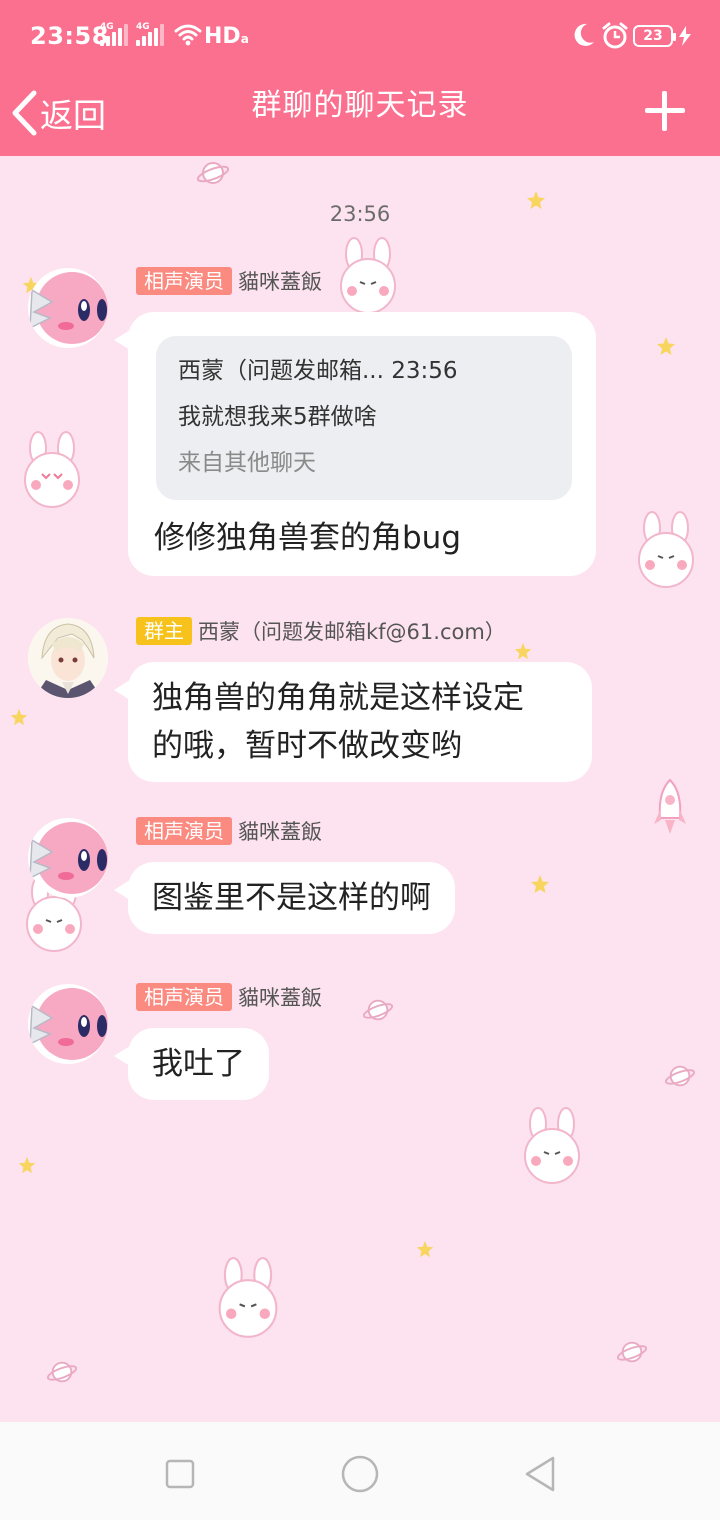  What do you see at coordinates (247, 463) in the screenshot?
I see `quote-source: 来自其他聊天` at bounding box center [247, 463].